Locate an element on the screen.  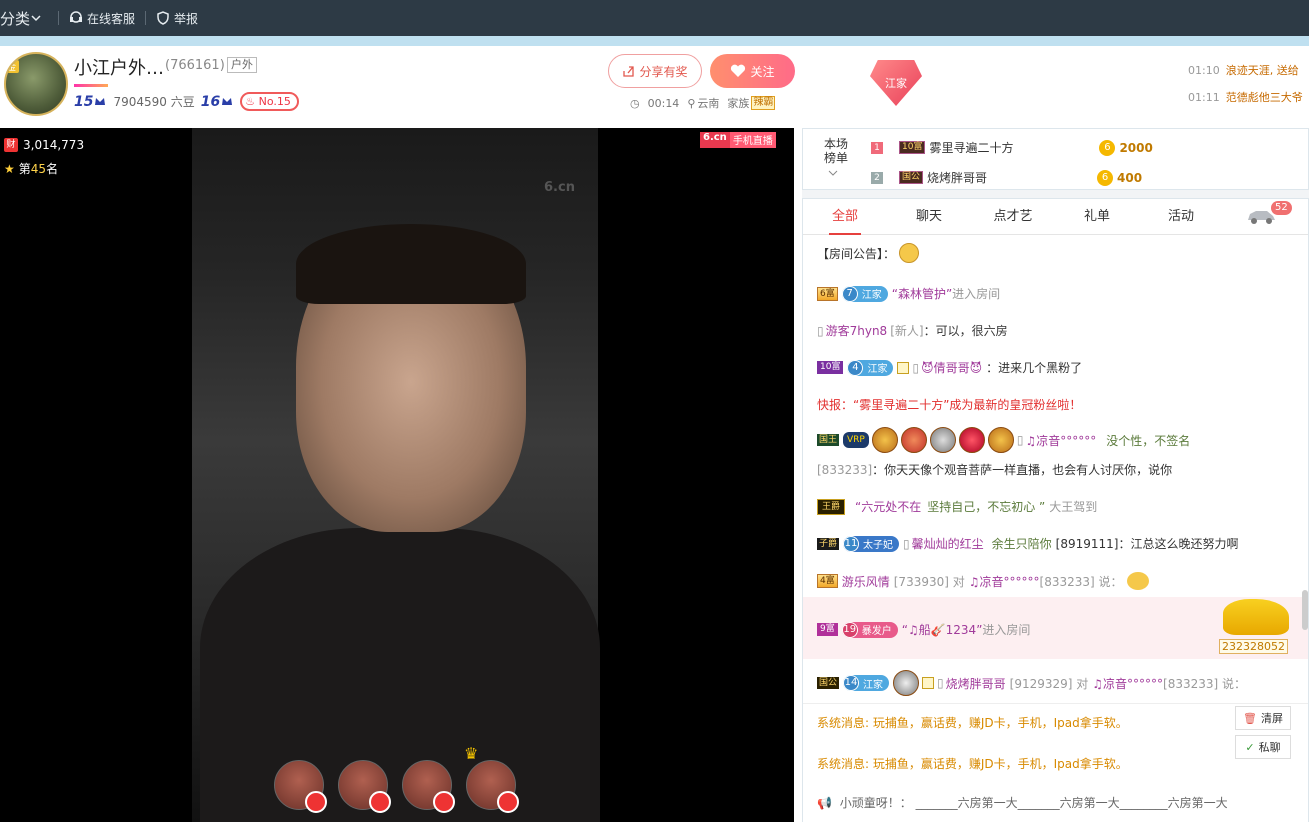
user-name: 游客7hyn8 is located at coordinates (857, 330).